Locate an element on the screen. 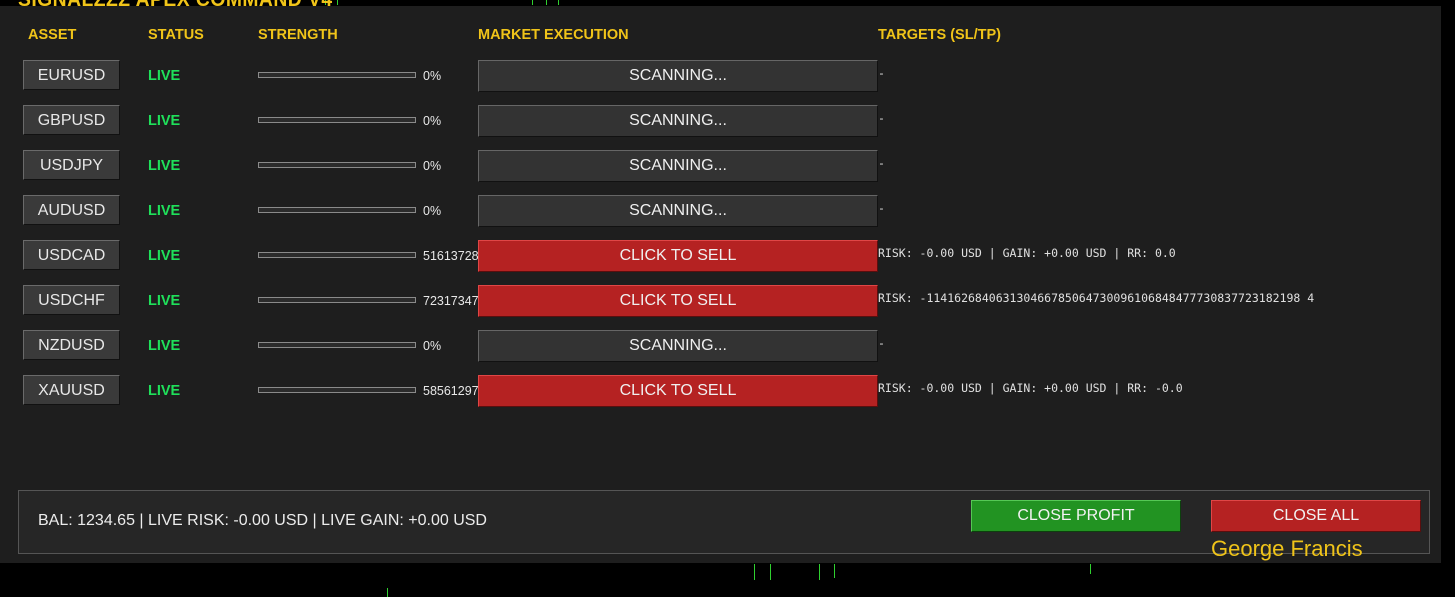  table-row: AUDUSD LIVE 0% SCANNING... - is located at coordinates (720, 212).